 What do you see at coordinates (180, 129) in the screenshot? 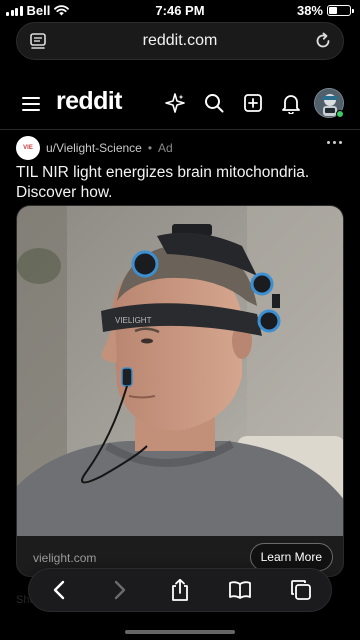
I see `header-divider` at bounding box center [180, 129].